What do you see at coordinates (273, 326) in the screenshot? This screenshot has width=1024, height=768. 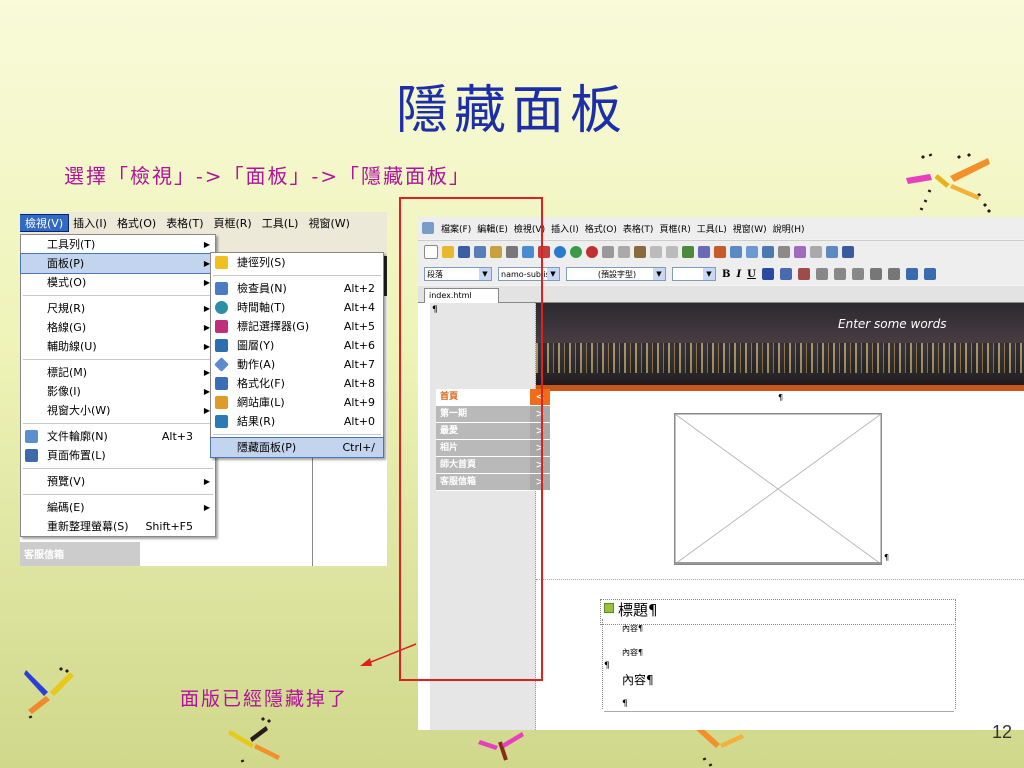 I see `menu-item-label: 標記選擇器(G)` at bounding box center [273, 326].